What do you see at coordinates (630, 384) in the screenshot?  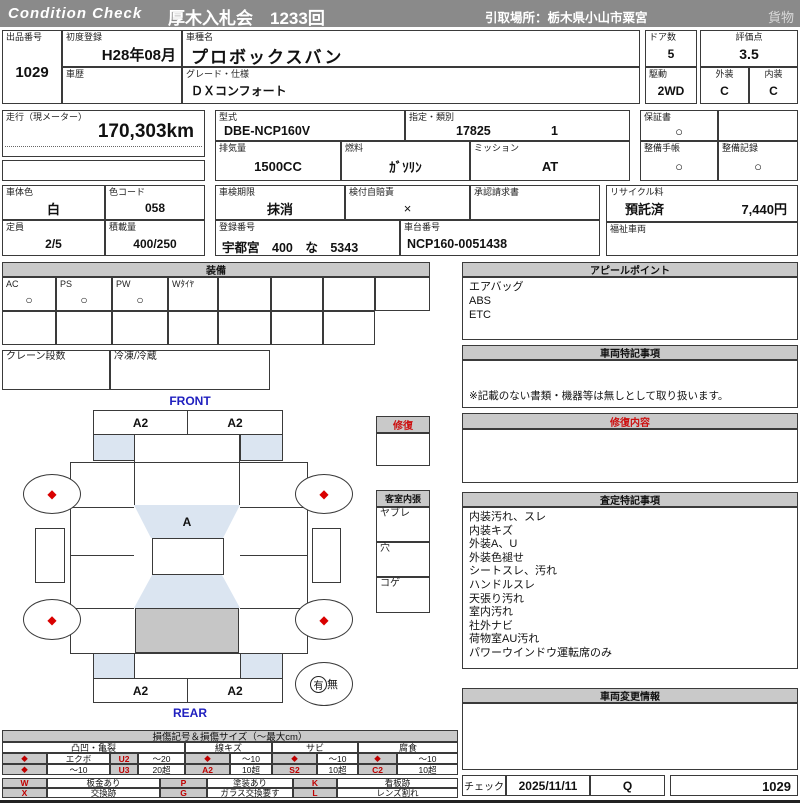 I see `vehicle-notes-box: ※記載のない書類・機器等は無しとして取り扱います。` at bounding box center [630, 384].